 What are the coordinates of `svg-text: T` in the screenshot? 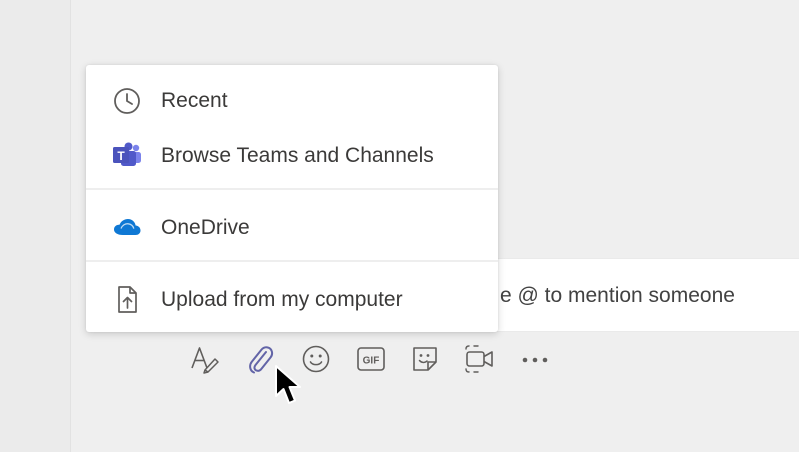 It's located at (121, 156).